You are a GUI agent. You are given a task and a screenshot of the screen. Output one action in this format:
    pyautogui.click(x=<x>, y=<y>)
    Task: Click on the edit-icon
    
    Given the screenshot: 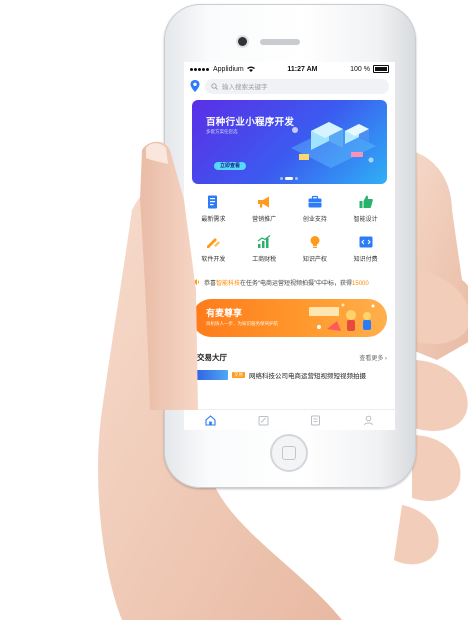 What is the action you would take?
    pyautogui.click(x=263, y=420)
    